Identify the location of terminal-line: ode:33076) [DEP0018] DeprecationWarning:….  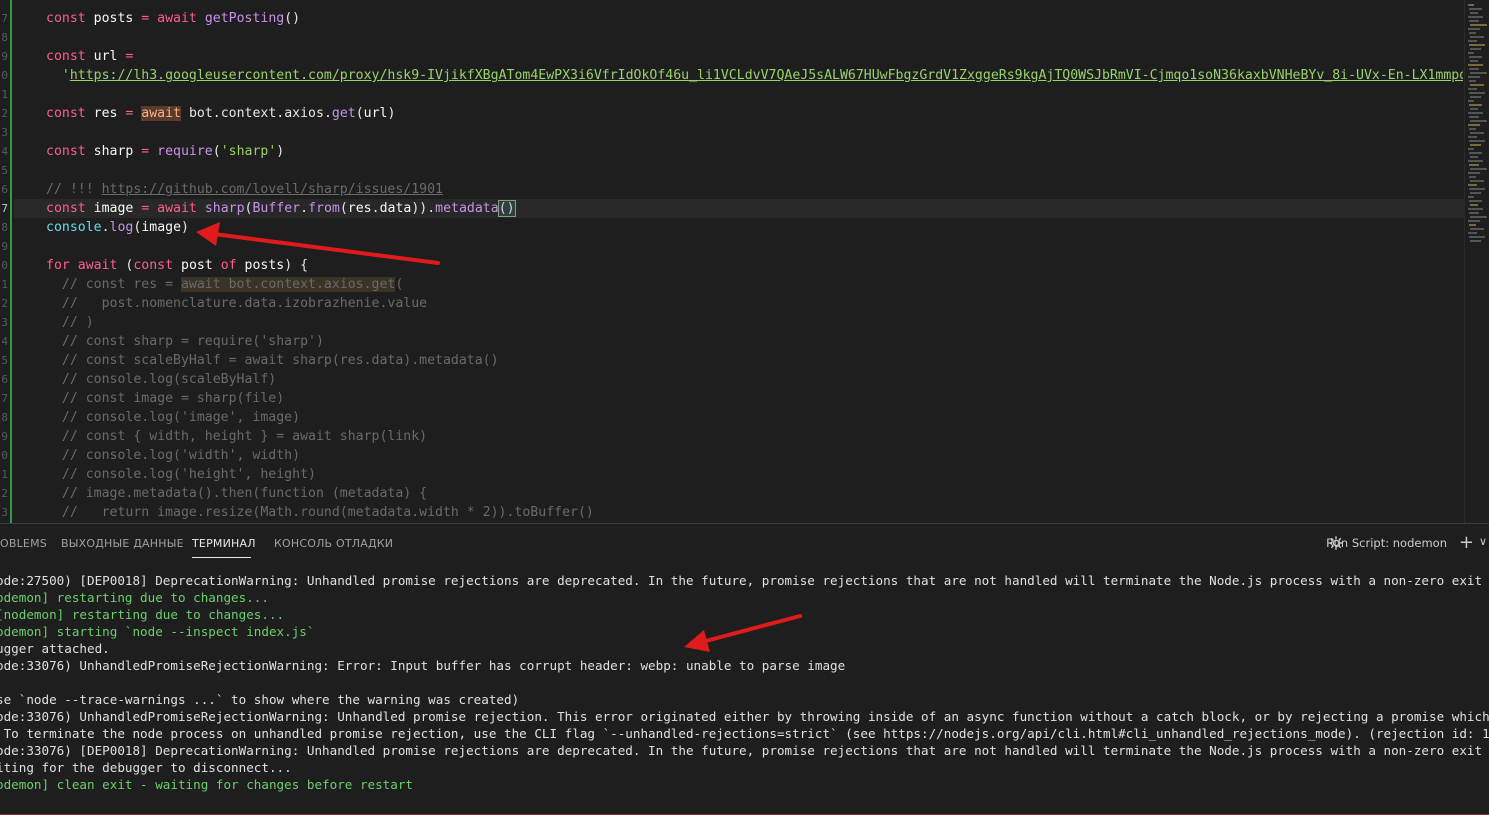
(744, 750).